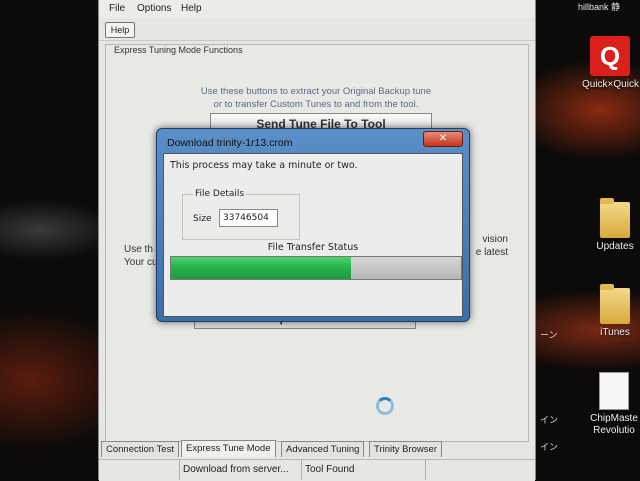  I want to click on menu-bar: File Options Help, so click(317, 9).